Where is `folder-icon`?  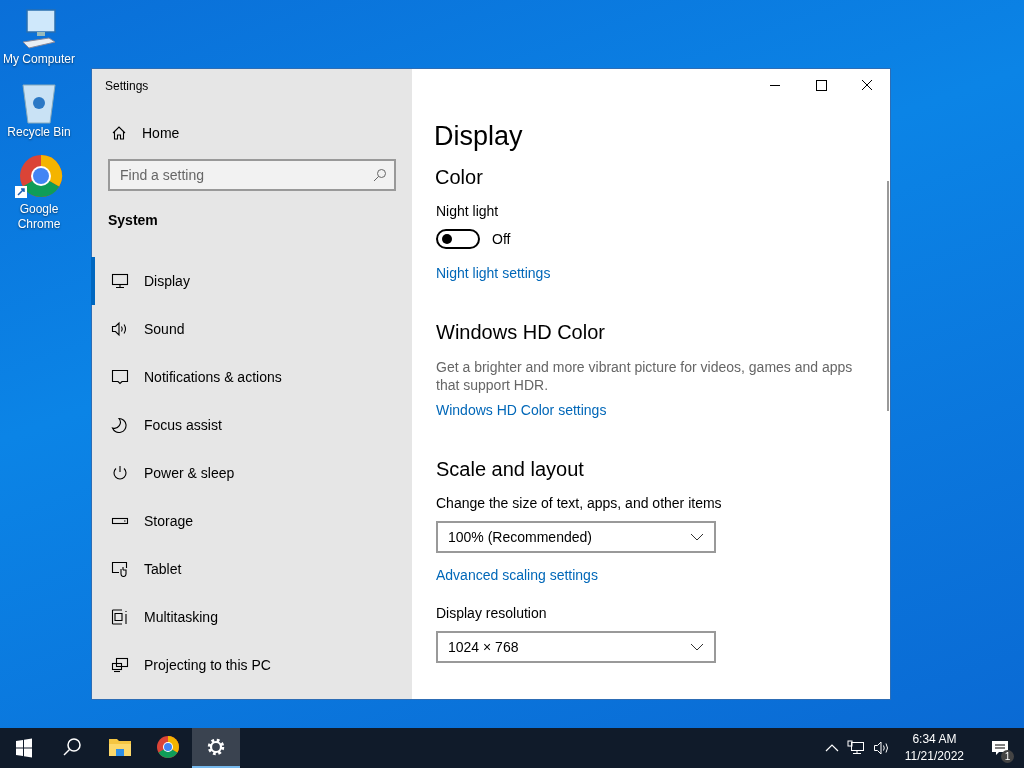 folder-icon is located at coordinates (120, 747).